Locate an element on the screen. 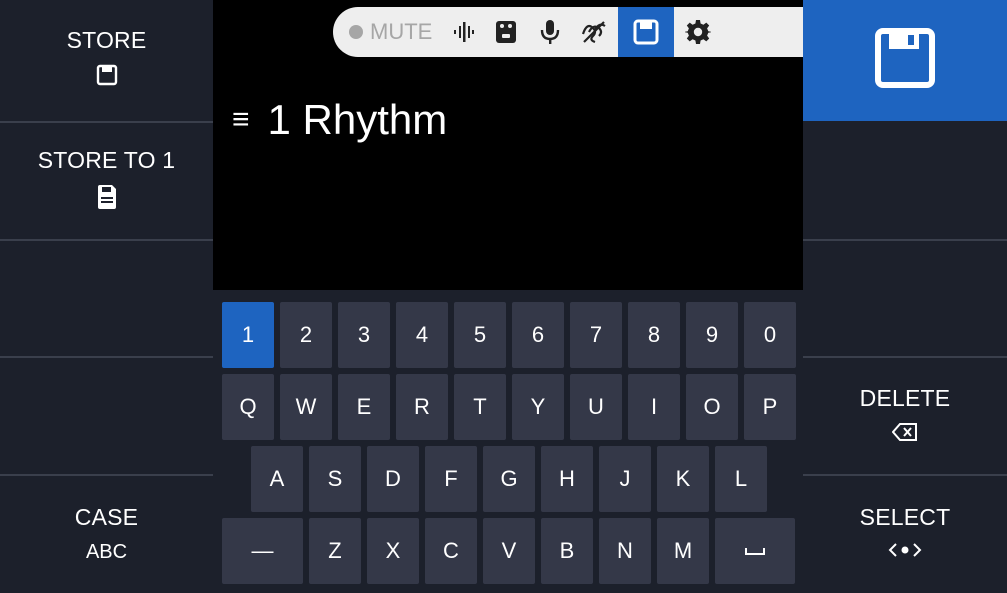  delete-label: DELETE is located at coordinates (905, 397).